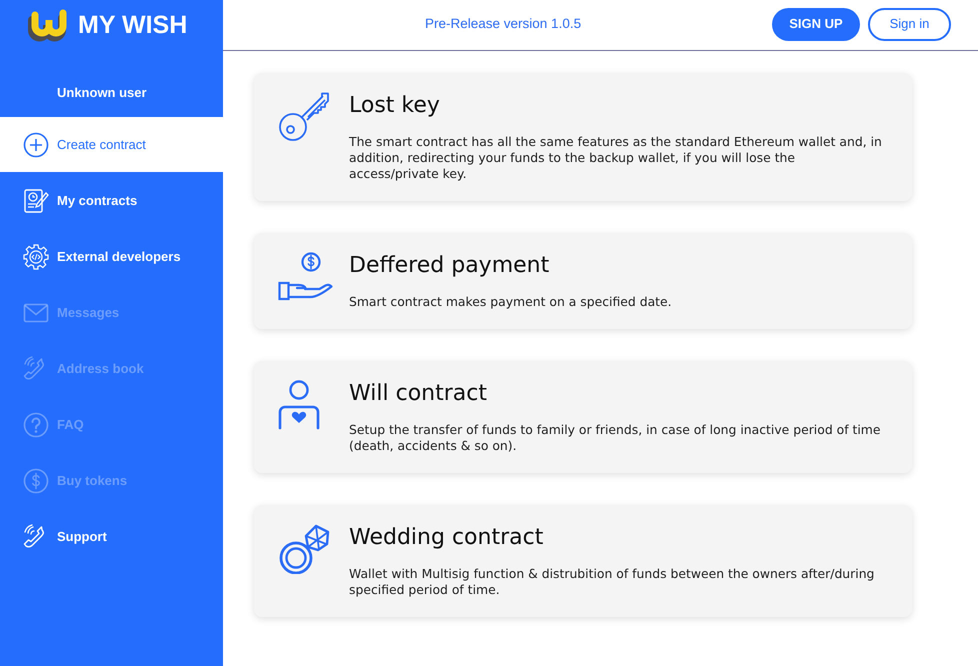 The height and width of the screenshot is (666, 978). Describe the element at coordinates (133, 25) in the screenshot. I see `brand-name: MY WISH` at that location.